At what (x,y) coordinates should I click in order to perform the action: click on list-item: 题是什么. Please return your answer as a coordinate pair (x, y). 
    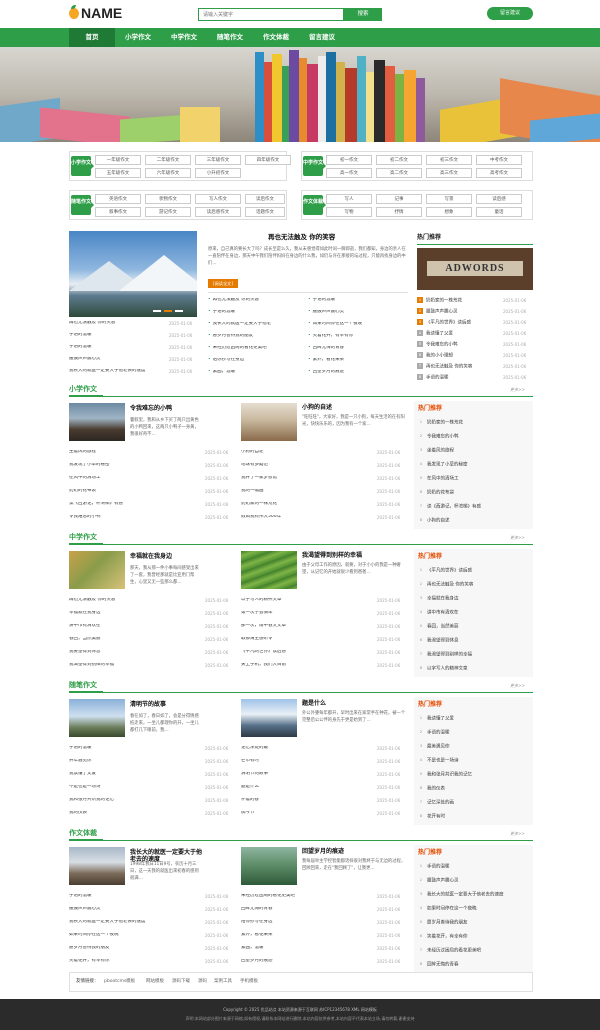
    Looking at the image, I should click on (306, 789).